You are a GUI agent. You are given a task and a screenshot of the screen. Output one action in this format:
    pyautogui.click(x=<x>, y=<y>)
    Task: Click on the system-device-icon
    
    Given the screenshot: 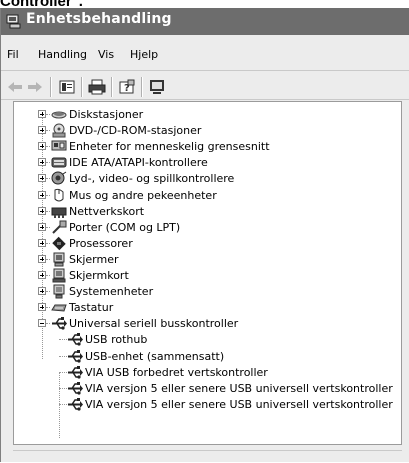 What is the action you would take?
    pyautogui.click(x=59, y=291)
    